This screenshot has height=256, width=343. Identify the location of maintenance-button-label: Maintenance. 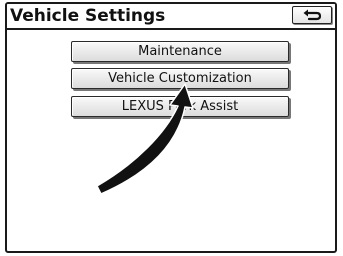
(180, 51).